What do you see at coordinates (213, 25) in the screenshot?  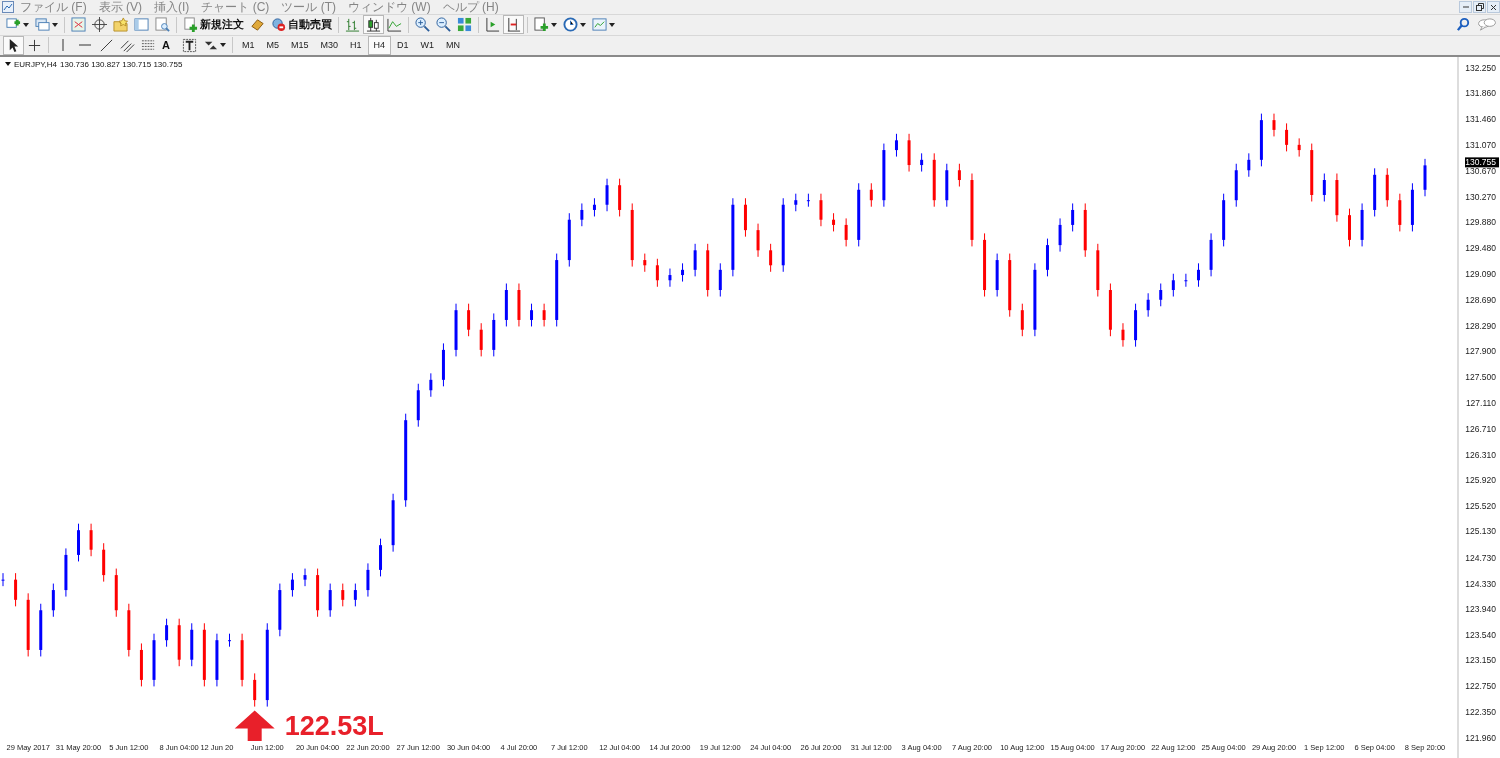 I see `new-order-button: 新規注文` at bounding box center [213, 25].